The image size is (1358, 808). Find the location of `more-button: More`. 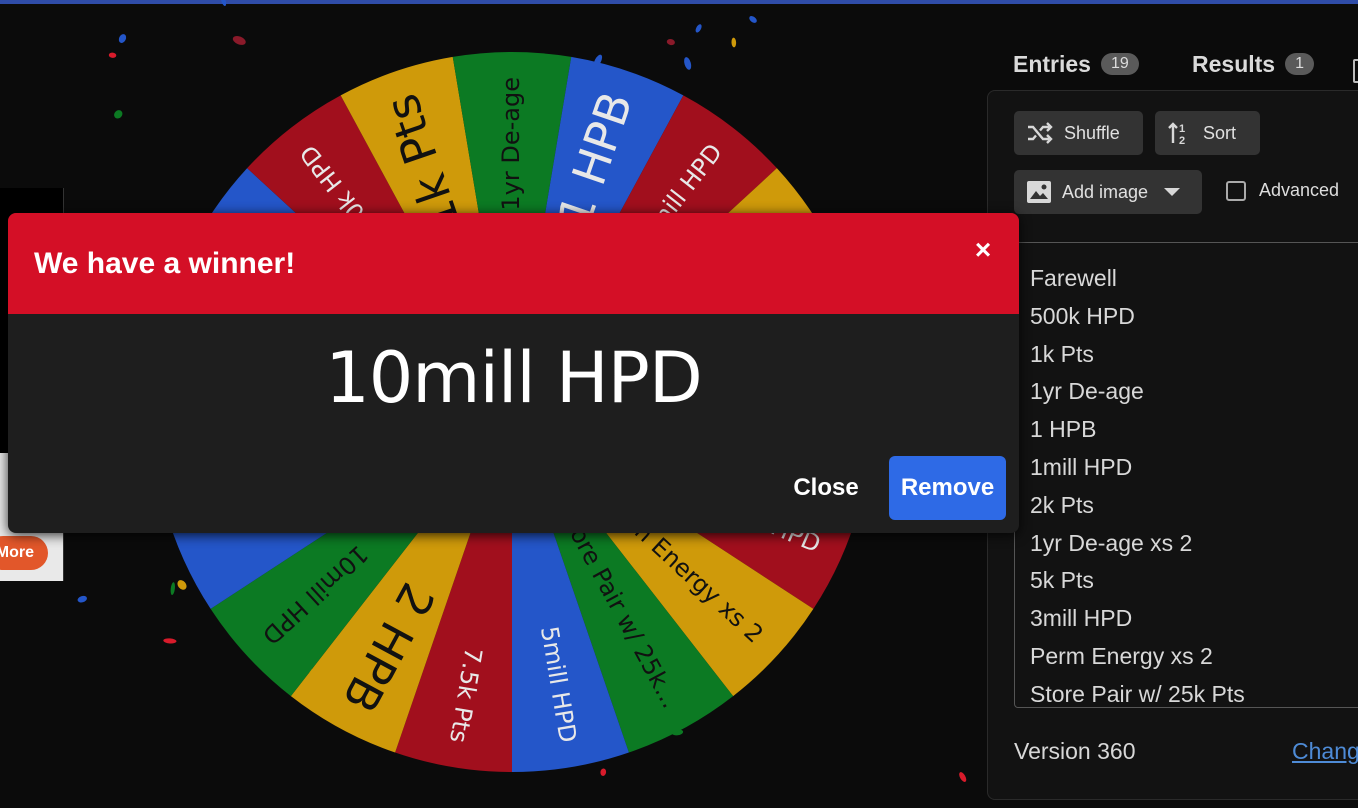

more-button: More is located at coordinates (24, 553).